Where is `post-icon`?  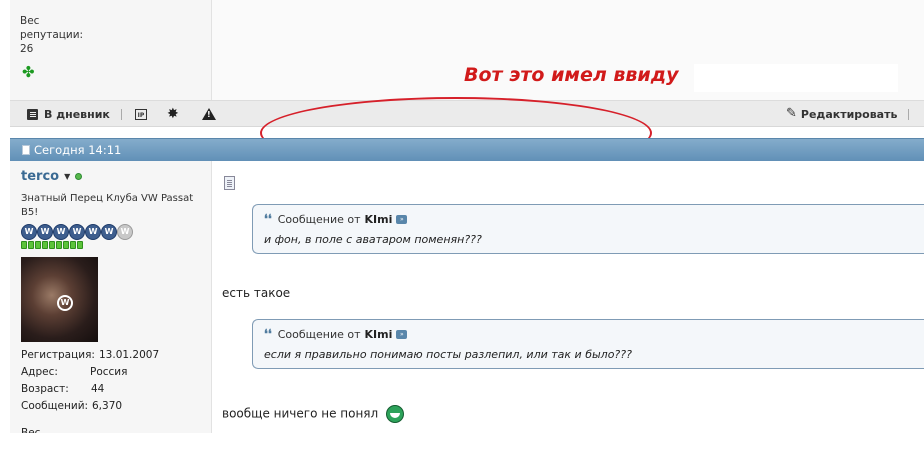 post-icon is located at coordinates (26, 150).